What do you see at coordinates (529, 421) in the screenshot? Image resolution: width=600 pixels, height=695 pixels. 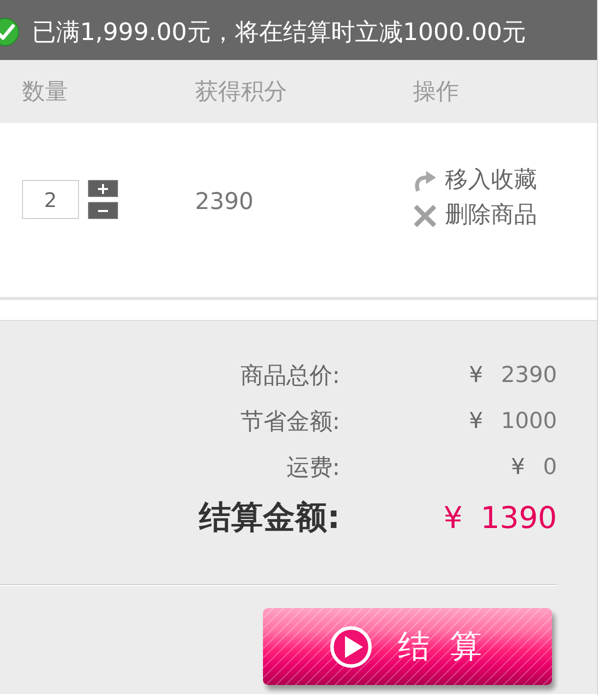 I see `summary-amount: 1000` at bounding box center [529, 421].